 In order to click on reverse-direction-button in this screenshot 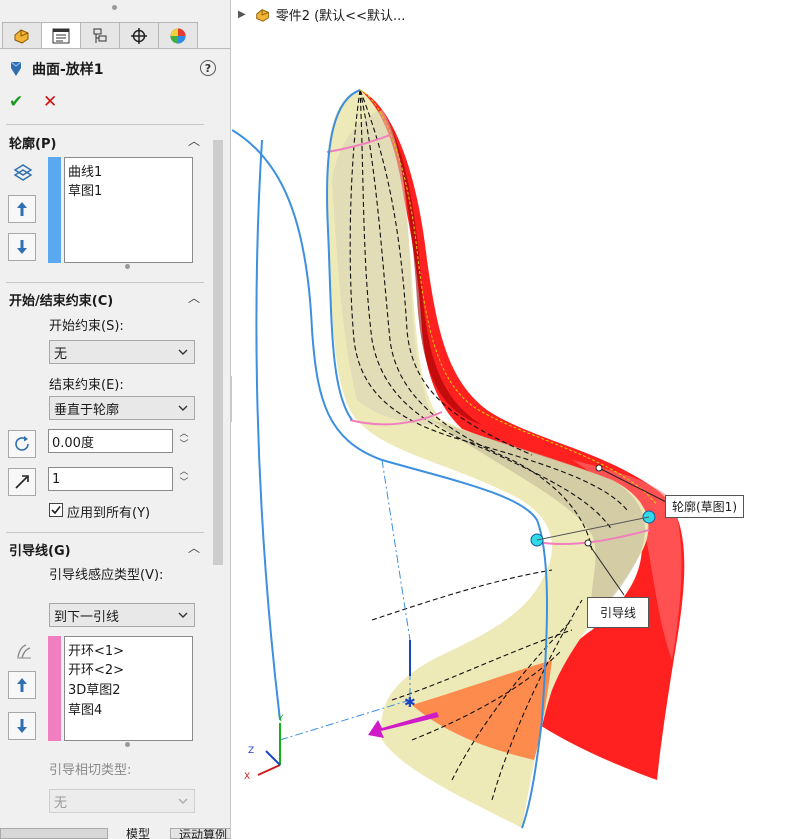, I will do `click(22, 444)`.